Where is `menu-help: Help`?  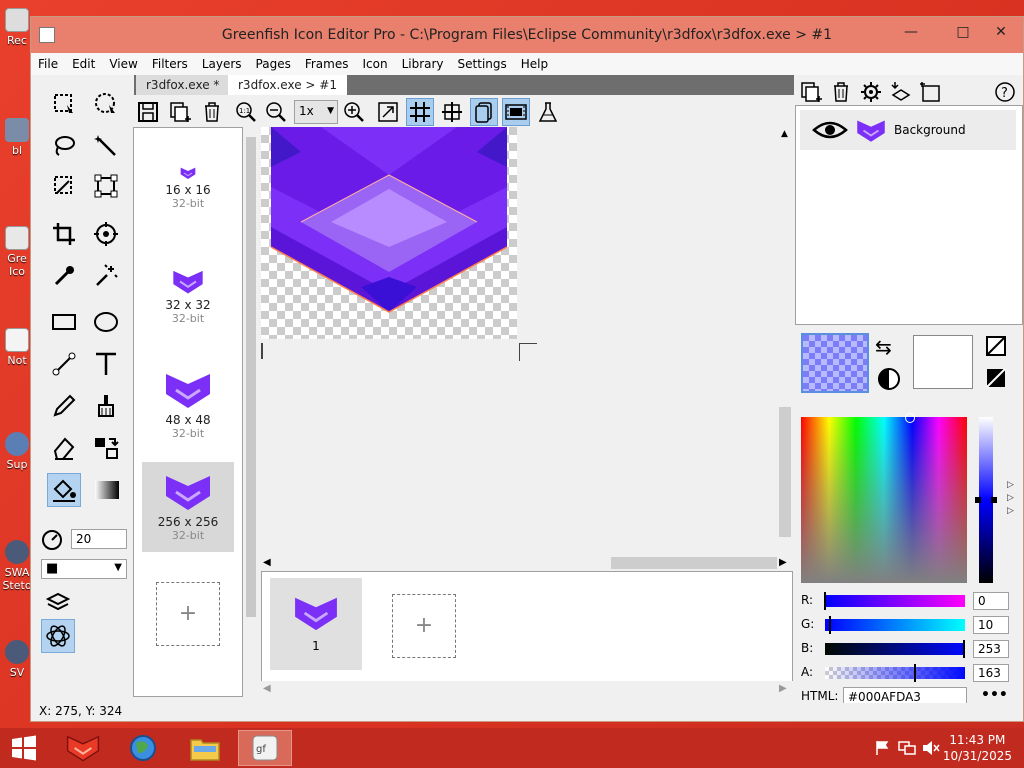 menu-help: Help is located at coordinates (534, 62).